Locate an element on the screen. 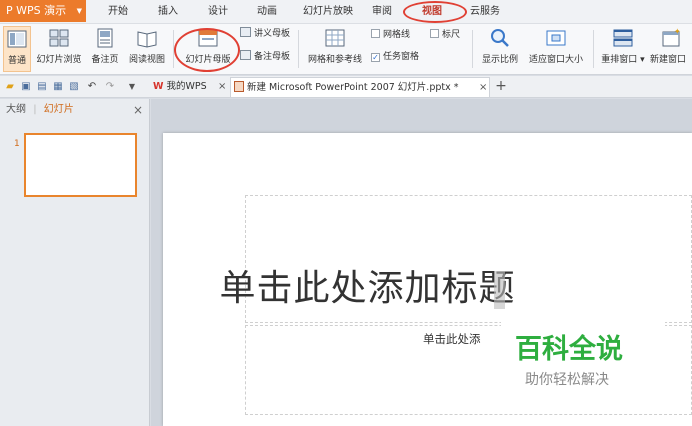 The image size is (692, 426). pane-tabs: 大纲 | 幻灯片 is located at coordinates (74, 110).